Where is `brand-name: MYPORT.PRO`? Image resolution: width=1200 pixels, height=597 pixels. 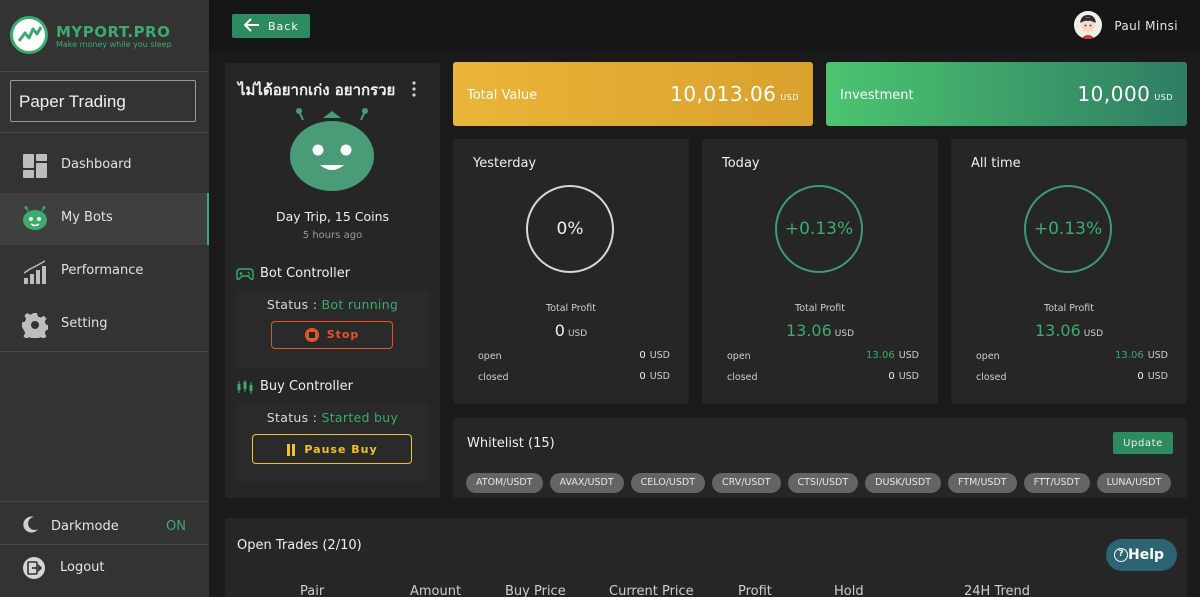
brand-name: MYPORT.PRO is located at coordinates (113, 32).